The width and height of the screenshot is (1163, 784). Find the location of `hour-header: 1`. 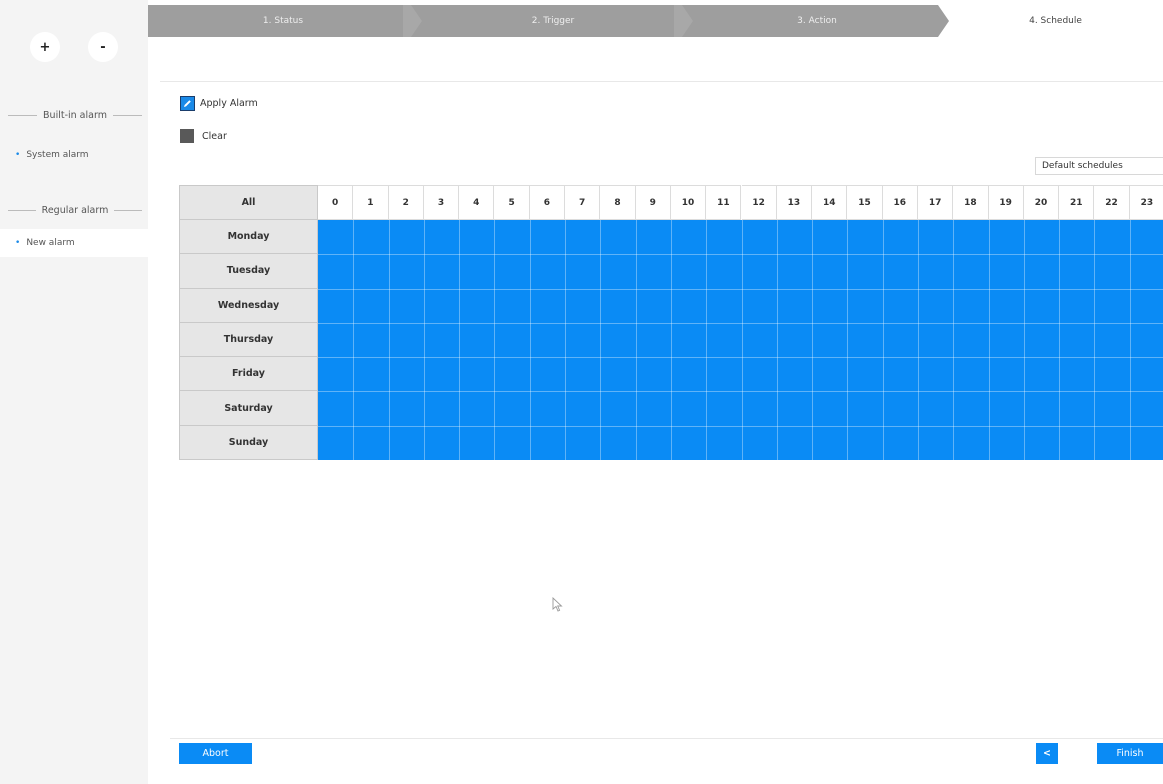

hour-header: 1 is located at coordinates (371, 202).